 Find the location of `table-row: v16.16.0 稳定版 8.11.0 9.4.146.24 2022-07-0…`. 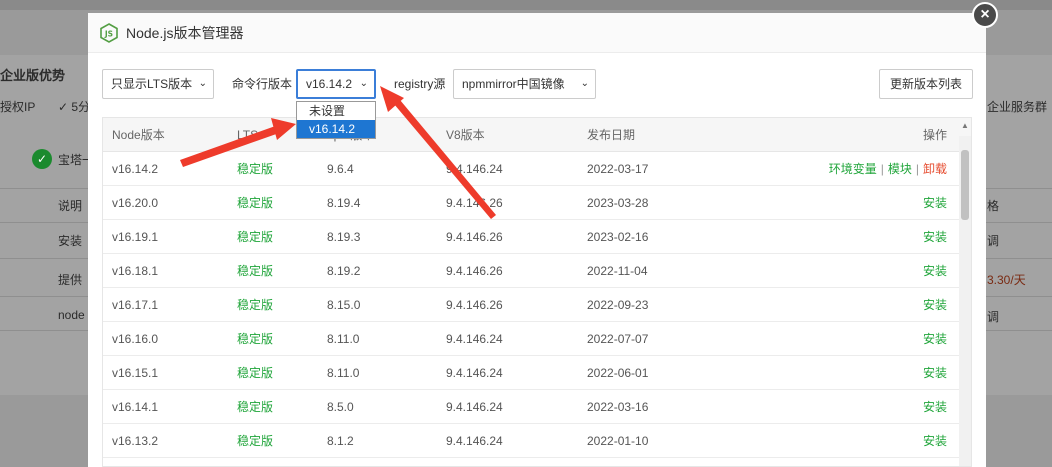

table-row: v16.16.0 稳定版 8.11.0 9.4.146.24 2022-07-0… is located at coordinates (537, 339).